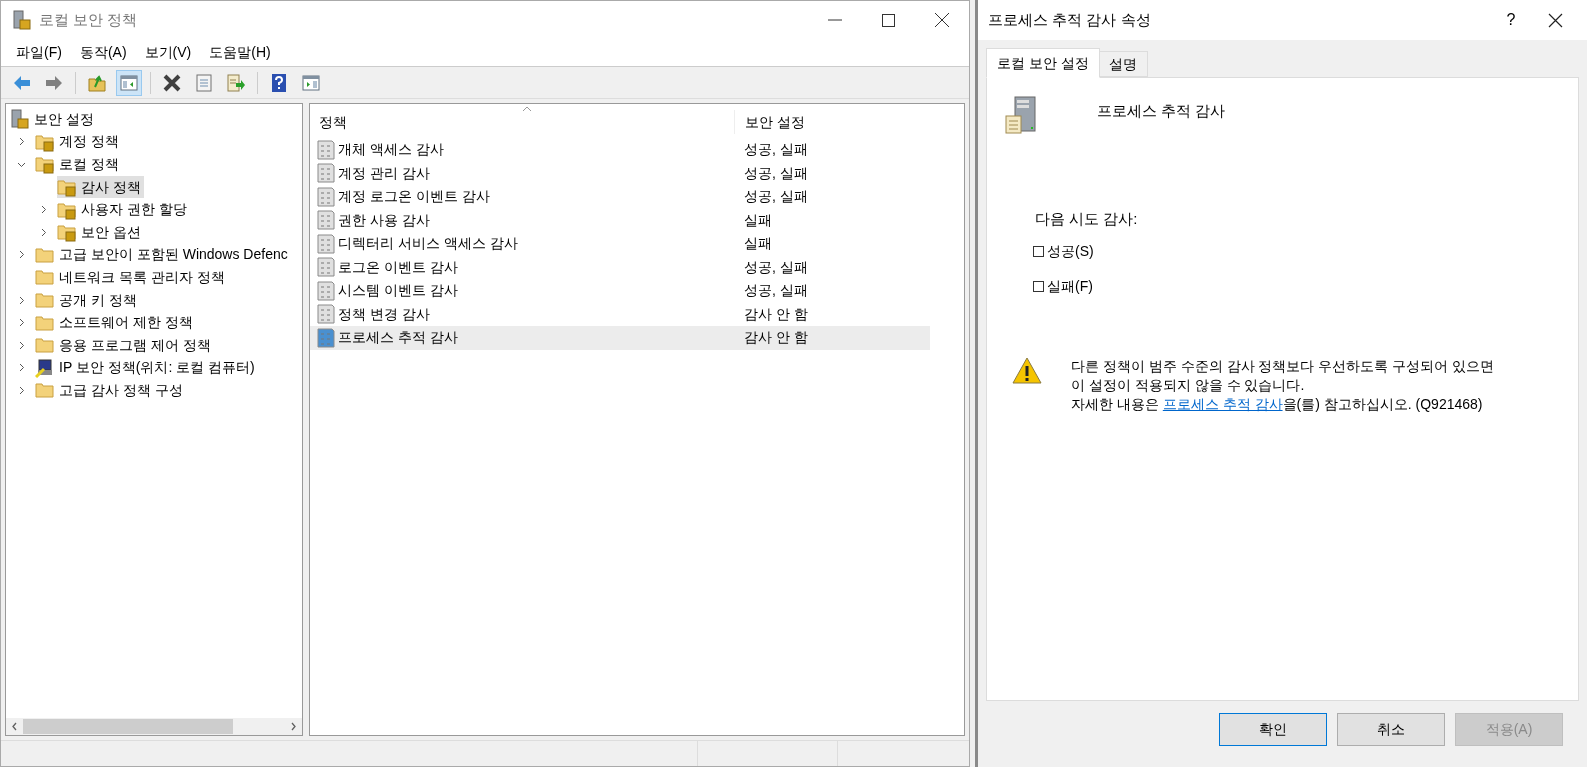  I want to click on table-cell-text: 디렉터리 서비스 액세스 감사, so click(428, 244).